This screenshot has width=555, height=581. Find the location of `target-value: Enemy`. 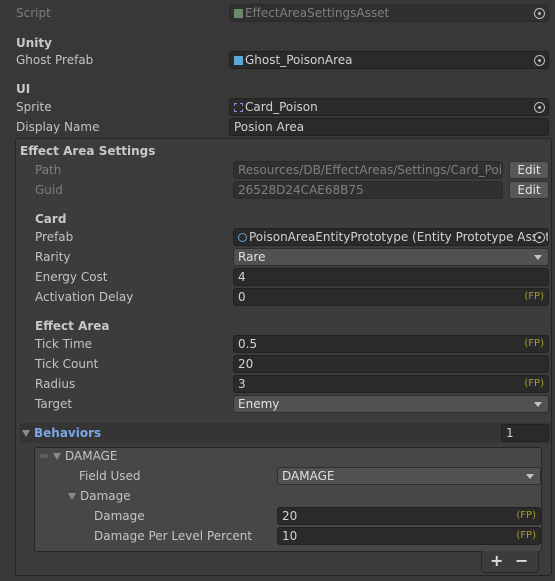

target-value: Enemy is located at coordinates (259, 404).